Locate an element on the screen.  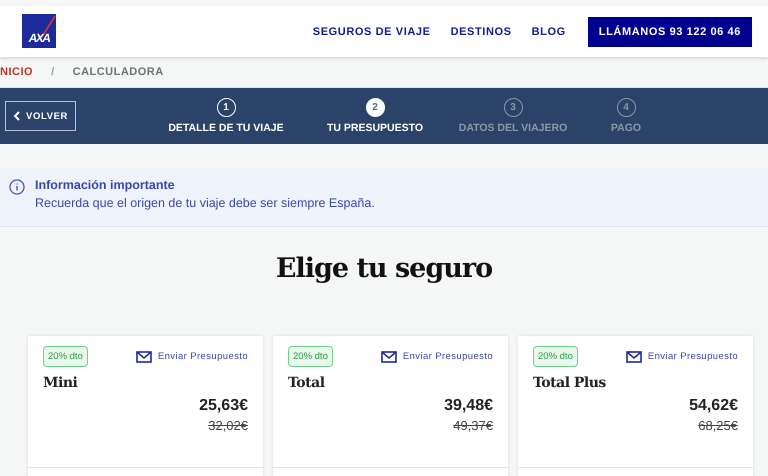
plan-price: 25,63€ is located at coordinates (223, 406).